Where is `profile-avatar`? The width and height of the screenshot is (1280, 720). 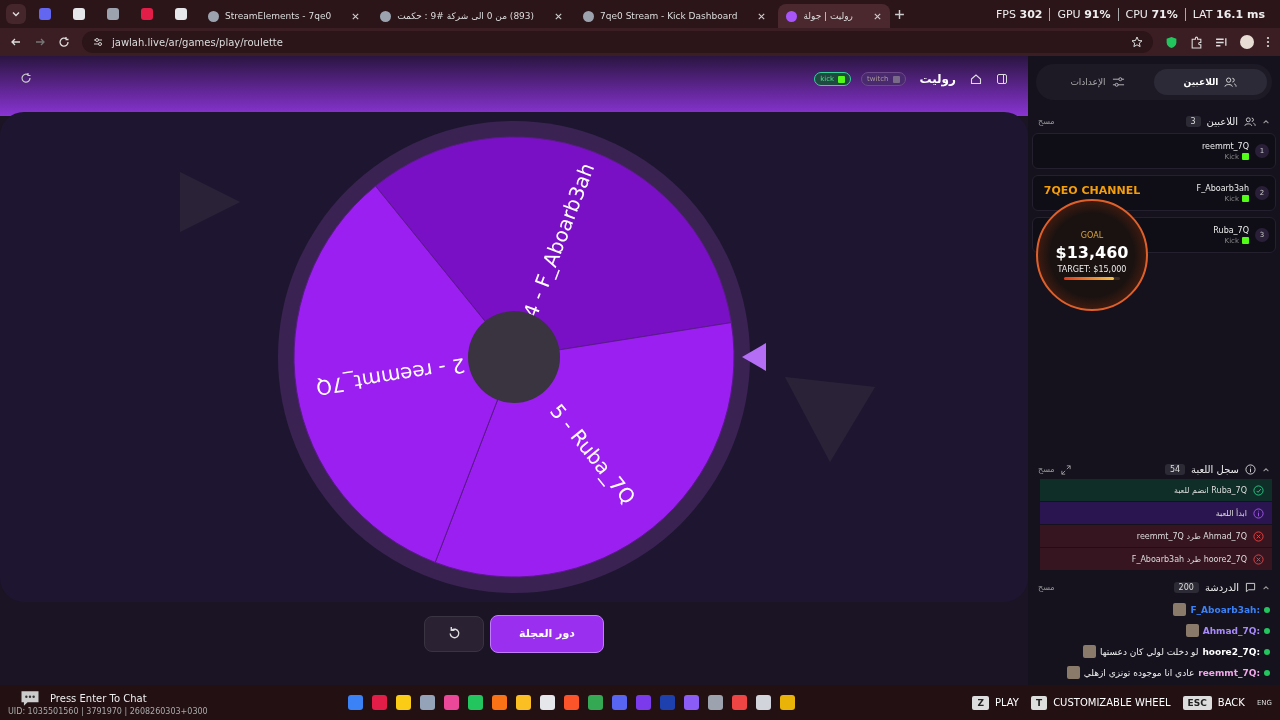
profile-avatar is located at coordinates (1247, 42).